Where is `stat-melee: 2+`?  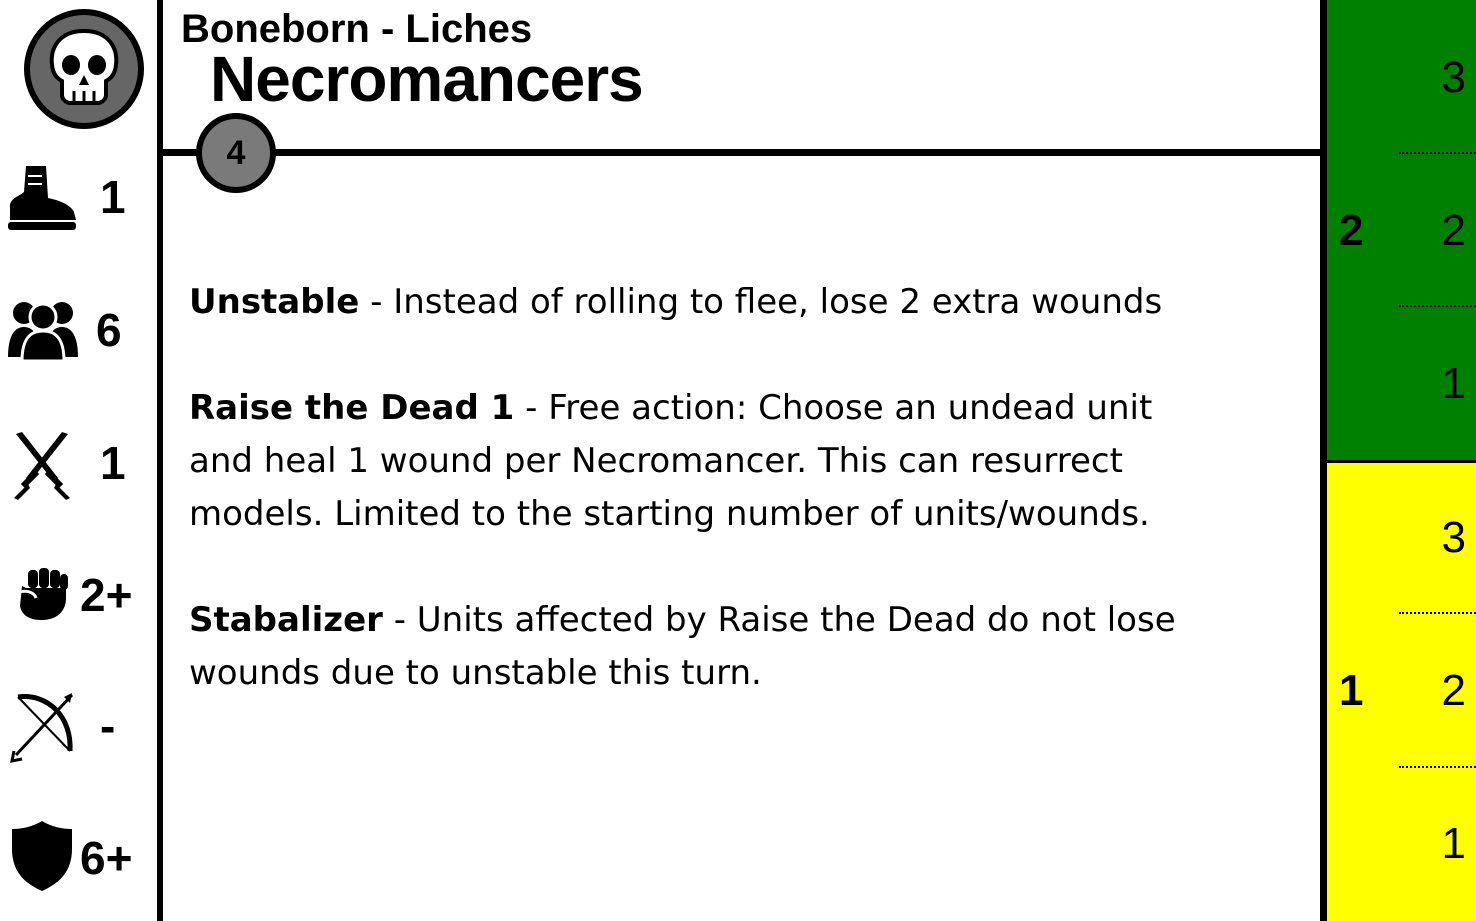 stat-melee: 2+ is located at coordinates (77, 595).